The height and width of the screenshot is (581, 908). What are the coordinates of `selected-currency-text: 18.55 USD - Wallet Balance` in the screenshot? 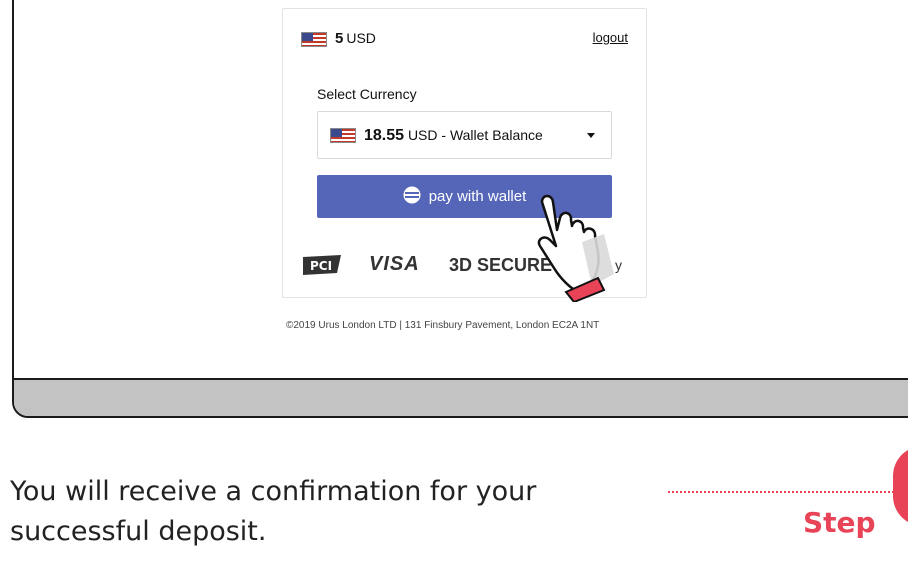 It's located at (453, 136).